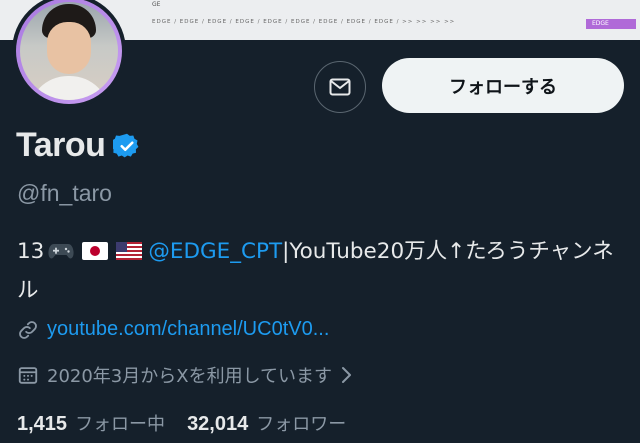  What do you see at coordinates (503, 85) in the screenshot?
I see `follow-button: フォローする` at bounding box center [503, 85].